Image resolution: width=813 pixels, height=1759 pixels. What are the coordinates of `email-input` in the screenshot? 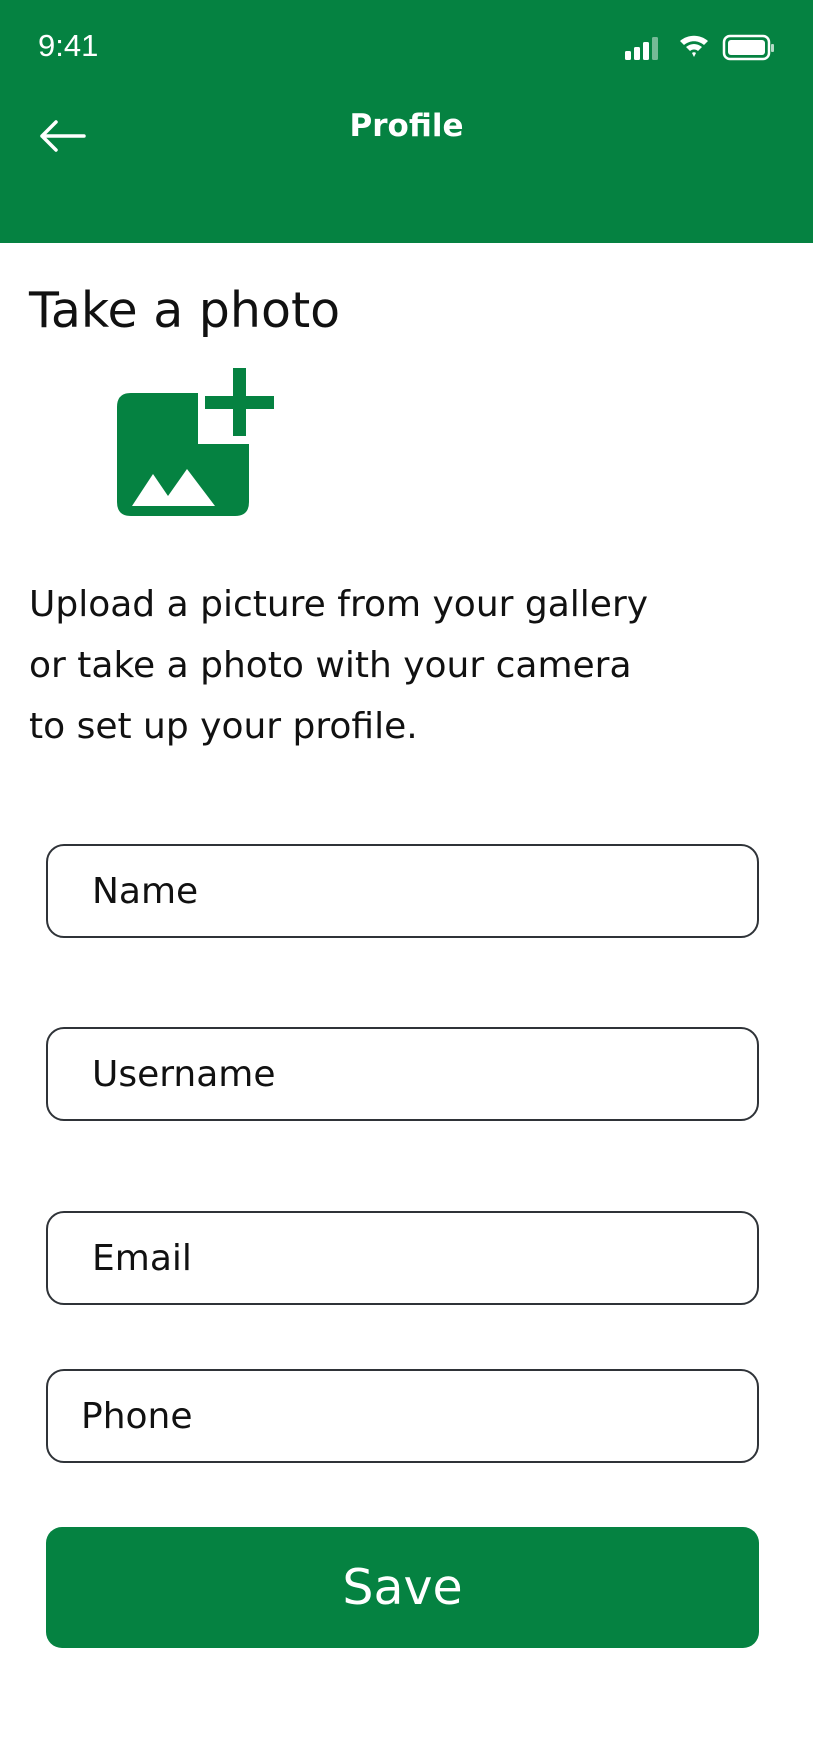 It's located at (424, 1258).